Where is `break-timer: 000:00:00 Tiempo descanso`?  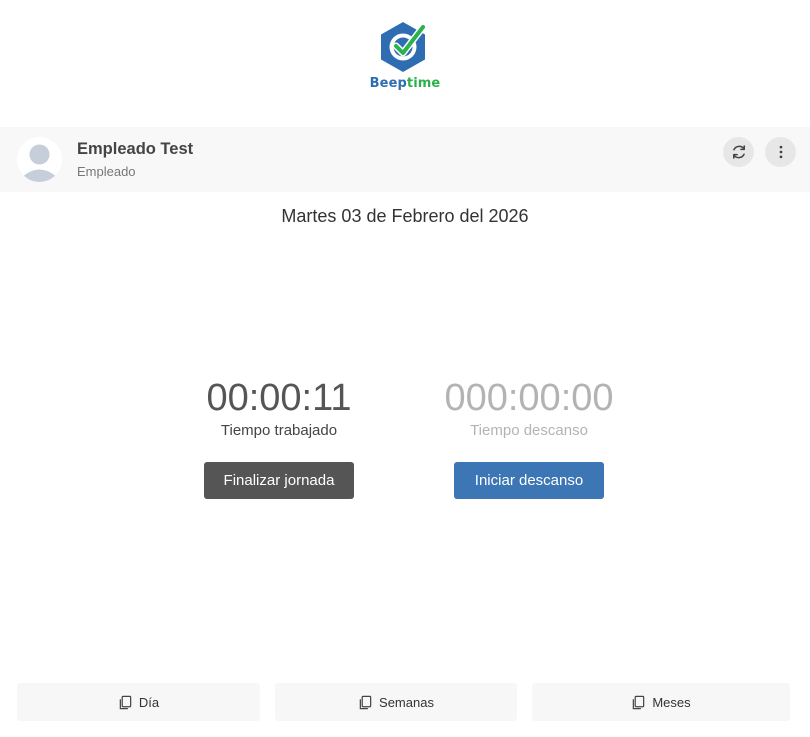 break-timer: 000:00:00 Tiempo descanso is located at coordinates (529, 407).